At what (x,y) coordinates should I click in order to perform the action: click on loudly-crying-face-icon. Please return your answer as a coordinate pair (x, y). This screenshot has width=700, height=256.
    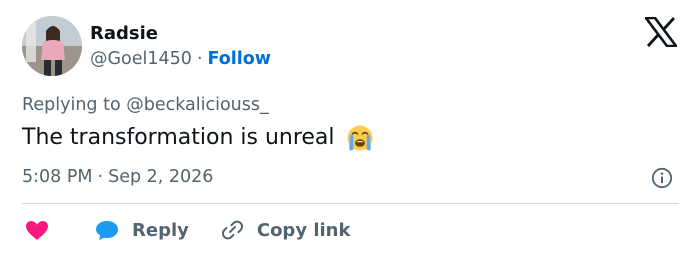
    Looking at the image, I should click on (360, 138).